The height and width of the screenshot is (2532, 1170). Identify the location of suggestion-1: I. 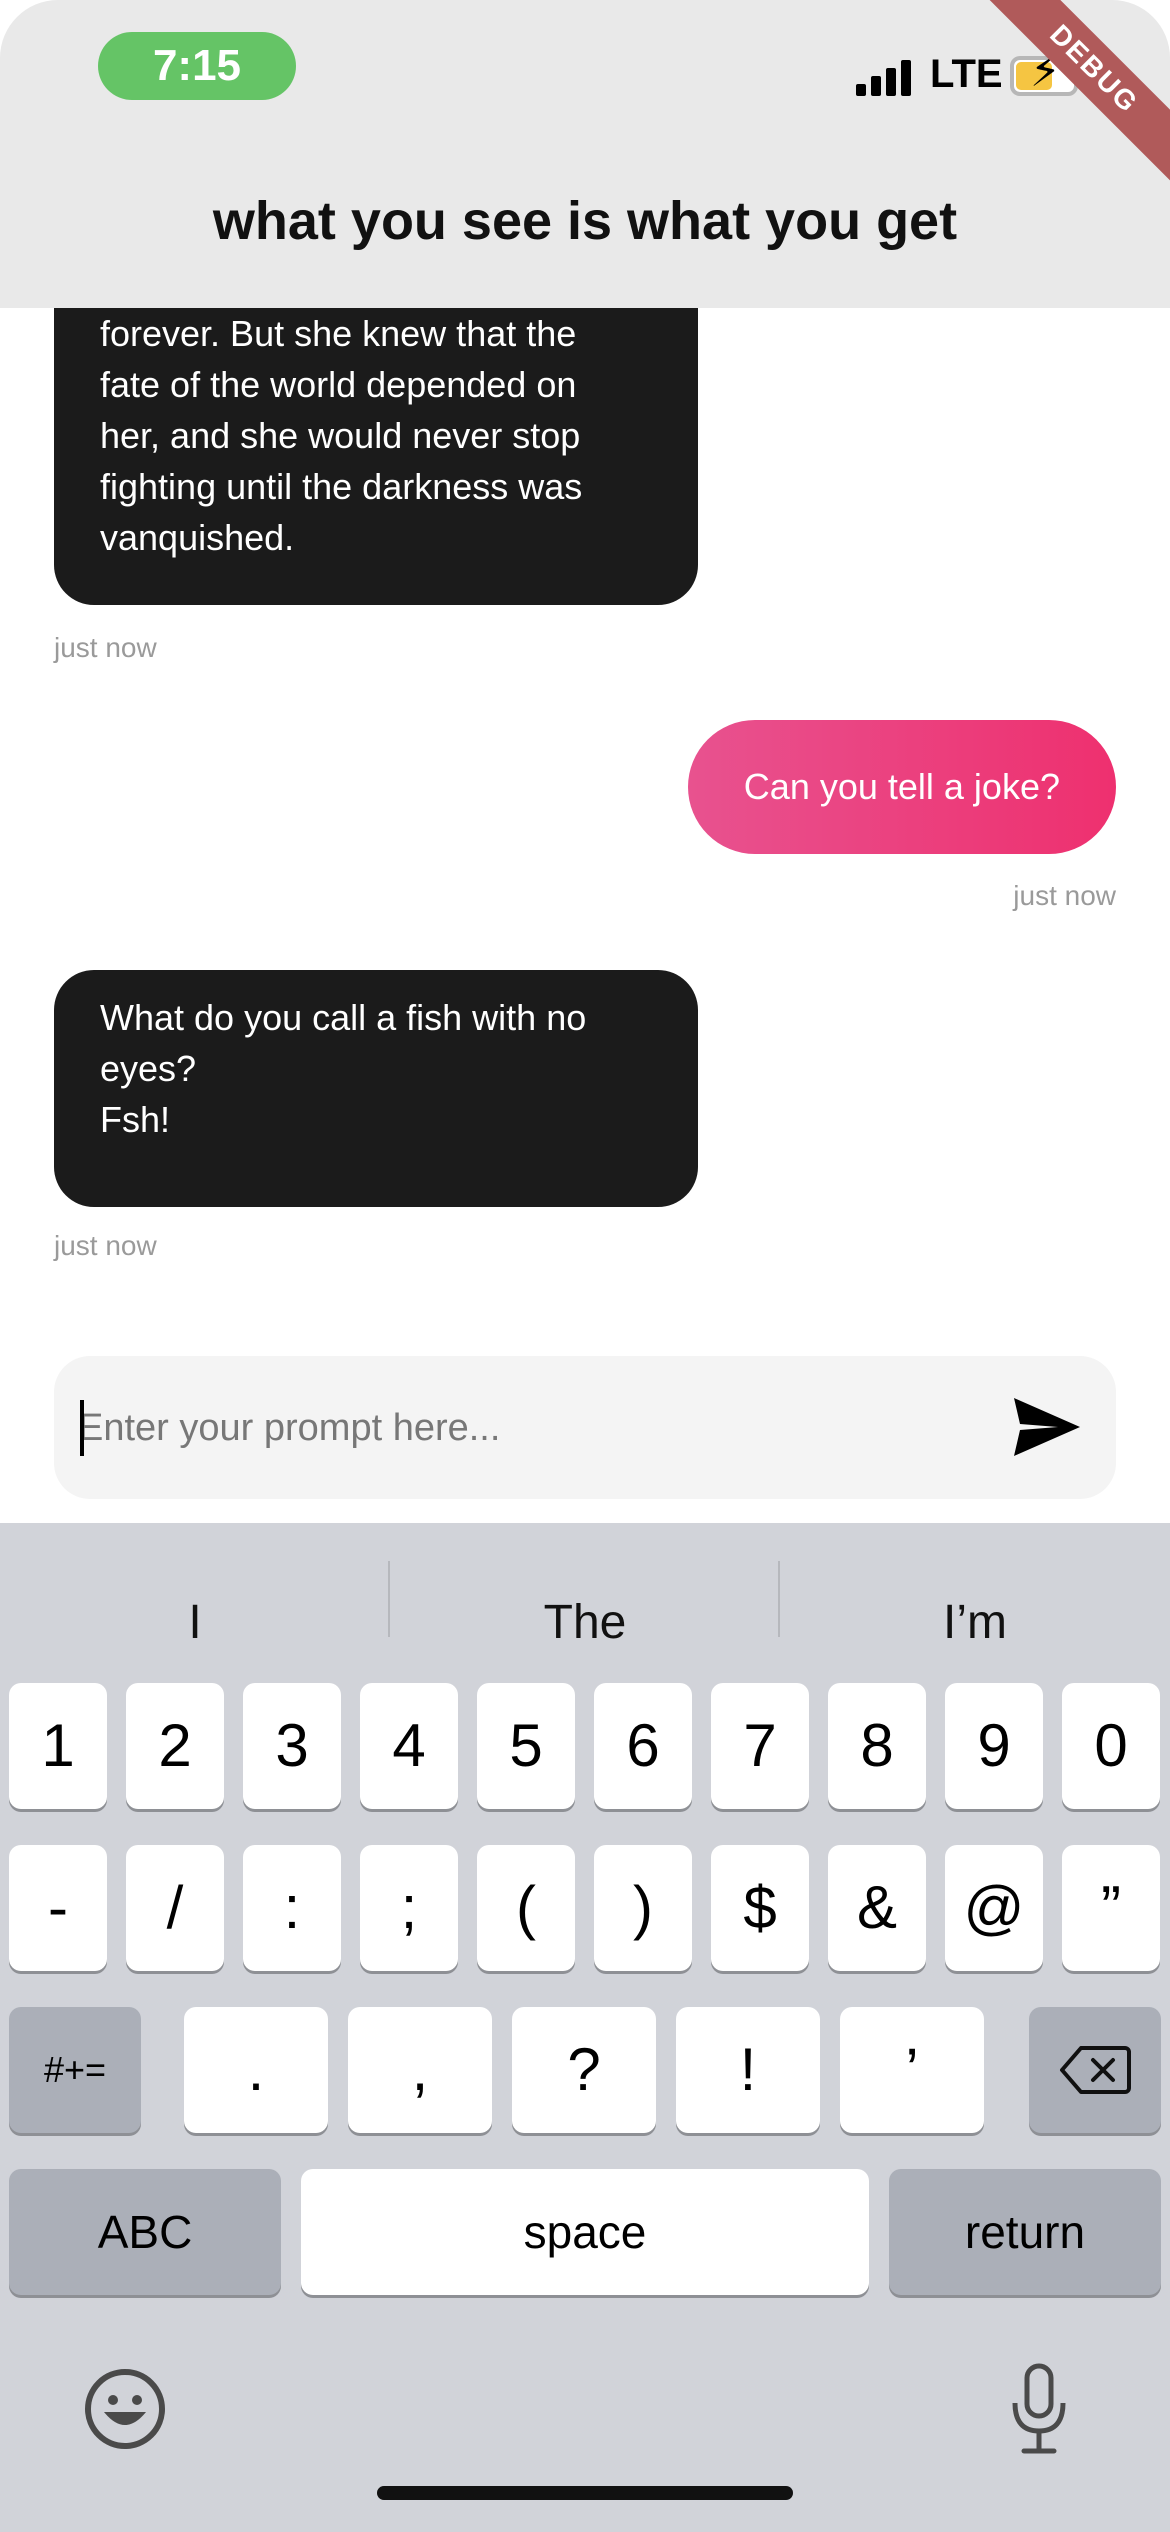
(195, 1623).